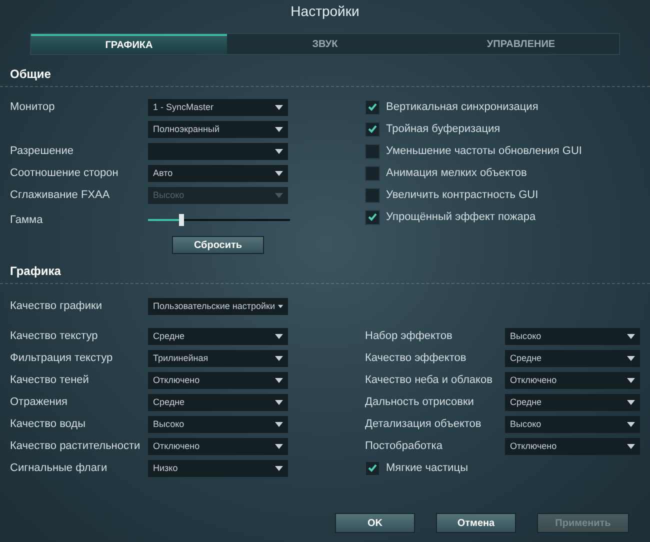 The height and width of the screenshot is (542, 650). Describe the element at coordinates (218, 173) in the screenshot. I see `dropdown: Авто` at that location.